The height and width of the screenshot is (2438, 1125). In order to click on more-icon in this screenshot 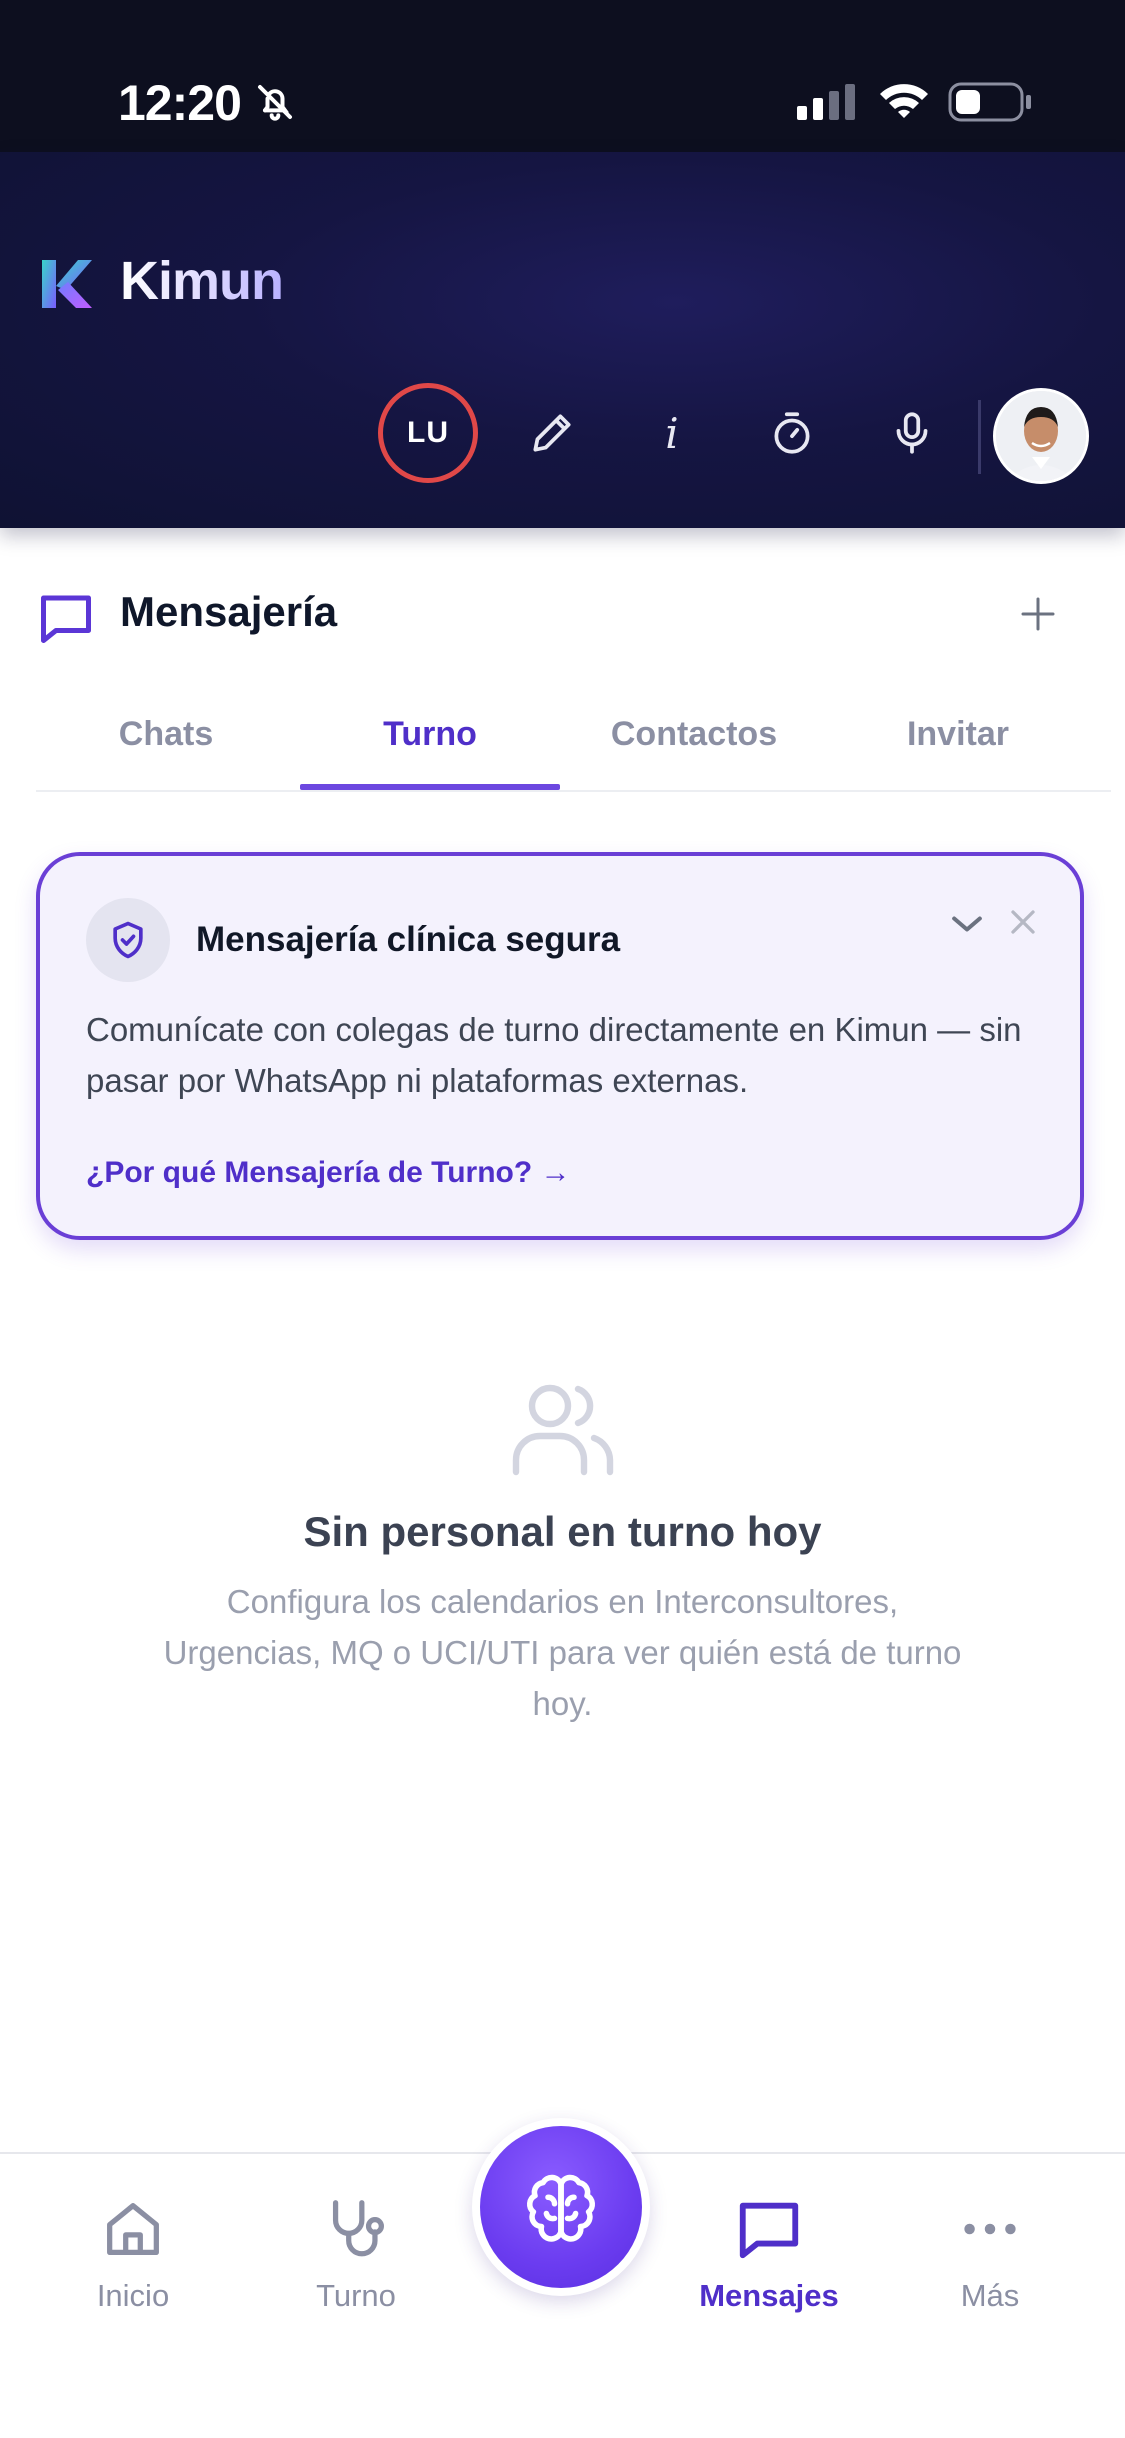, I will do `click(990, 2229)`.